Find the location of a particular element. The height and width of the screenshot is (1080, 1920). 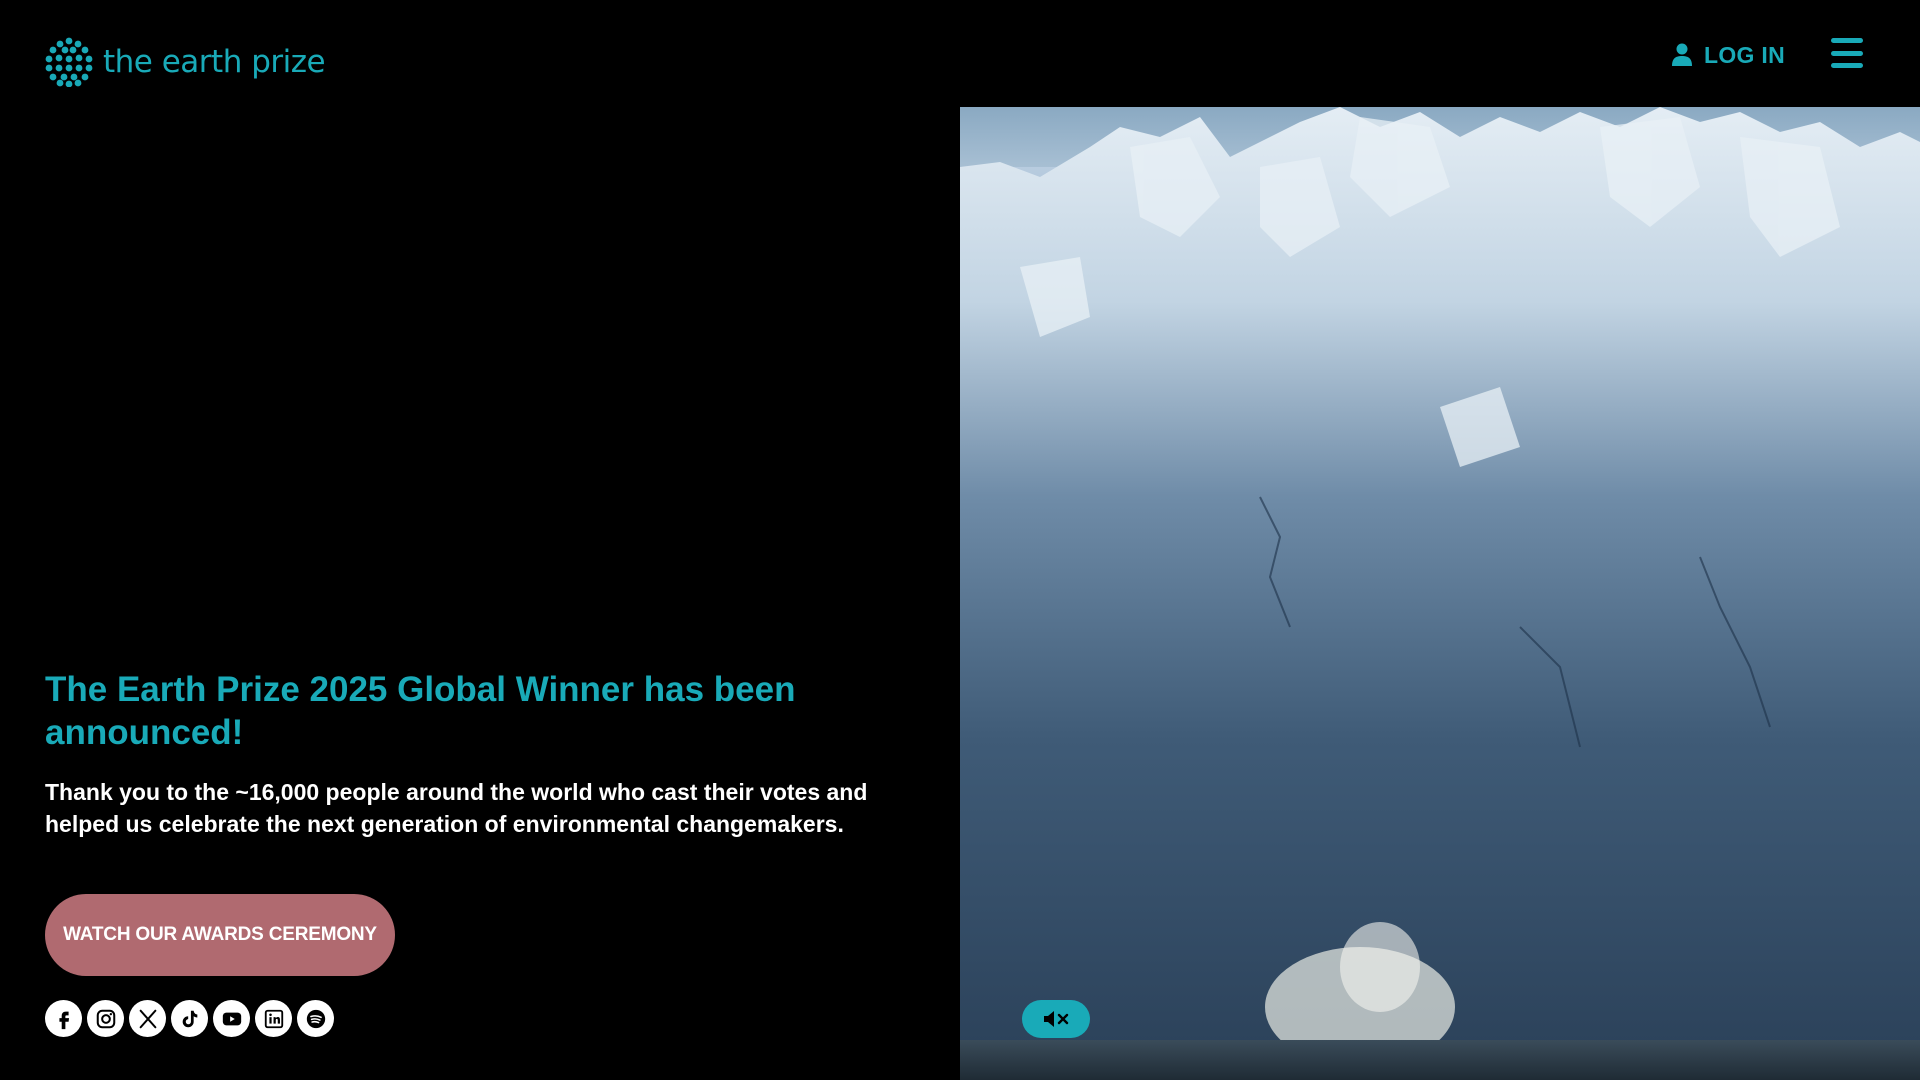

unmute-button is located at coordinates (1056, 1019).